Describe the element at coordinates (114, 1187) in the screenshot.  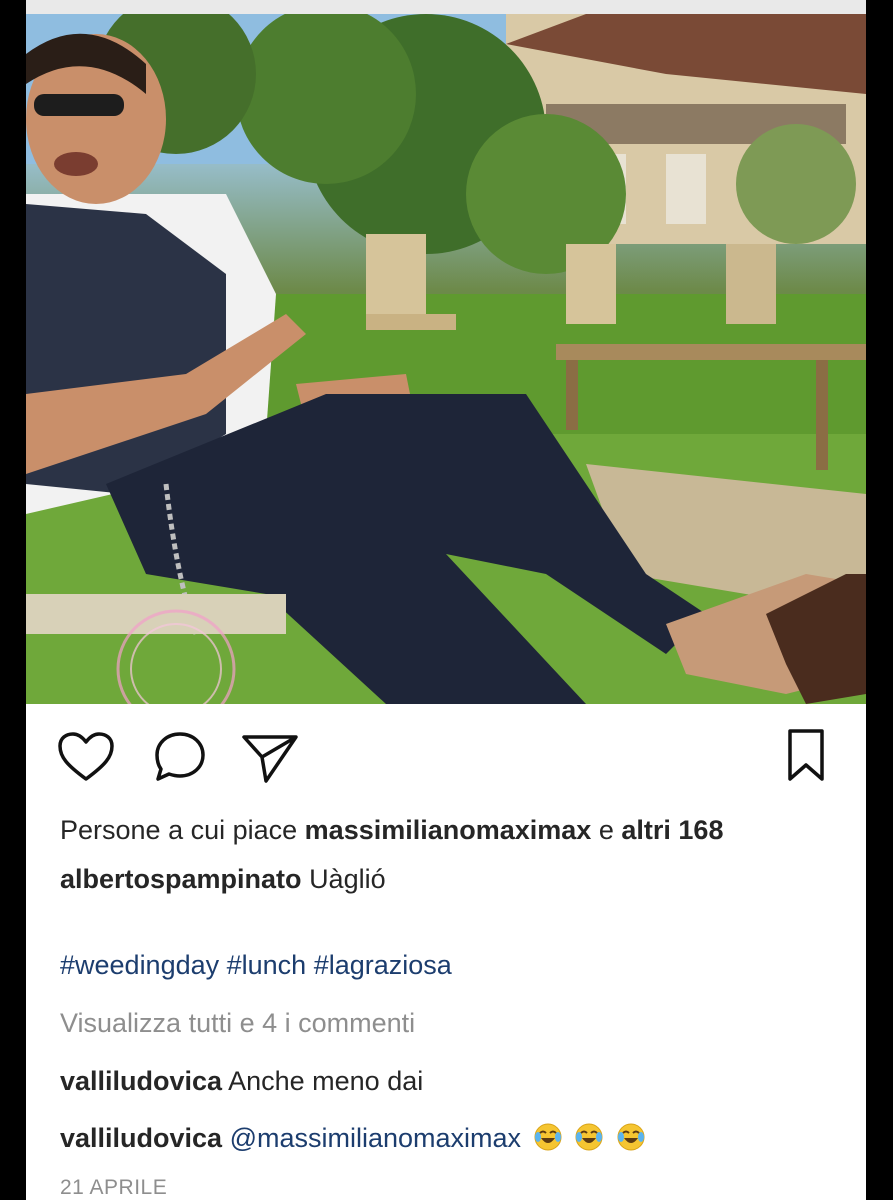
I see `post-date: 21 APRILE` at that location.